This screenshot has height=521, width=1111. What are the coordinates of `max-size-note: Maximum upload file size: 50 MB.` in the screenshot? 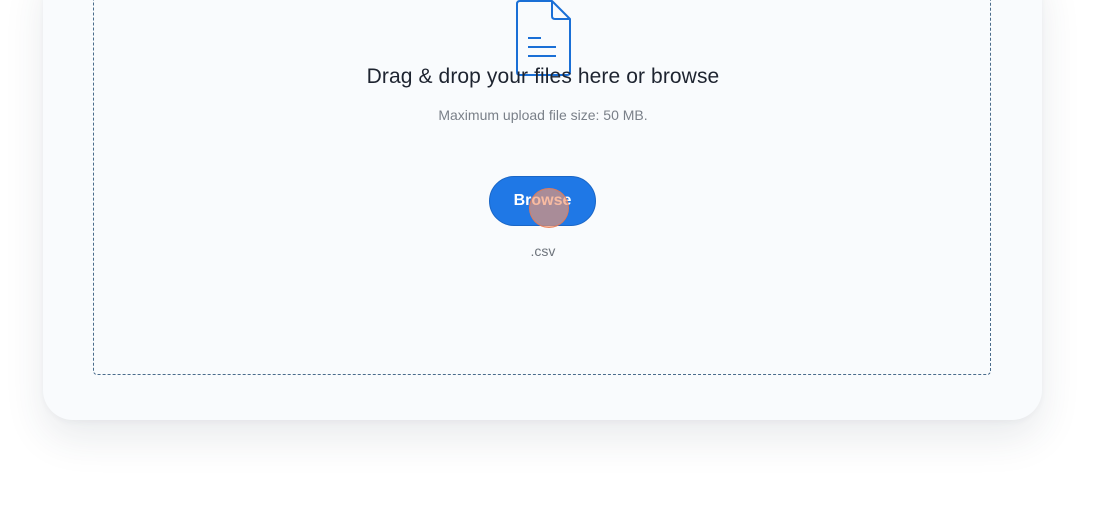 It's located at (543, 115).